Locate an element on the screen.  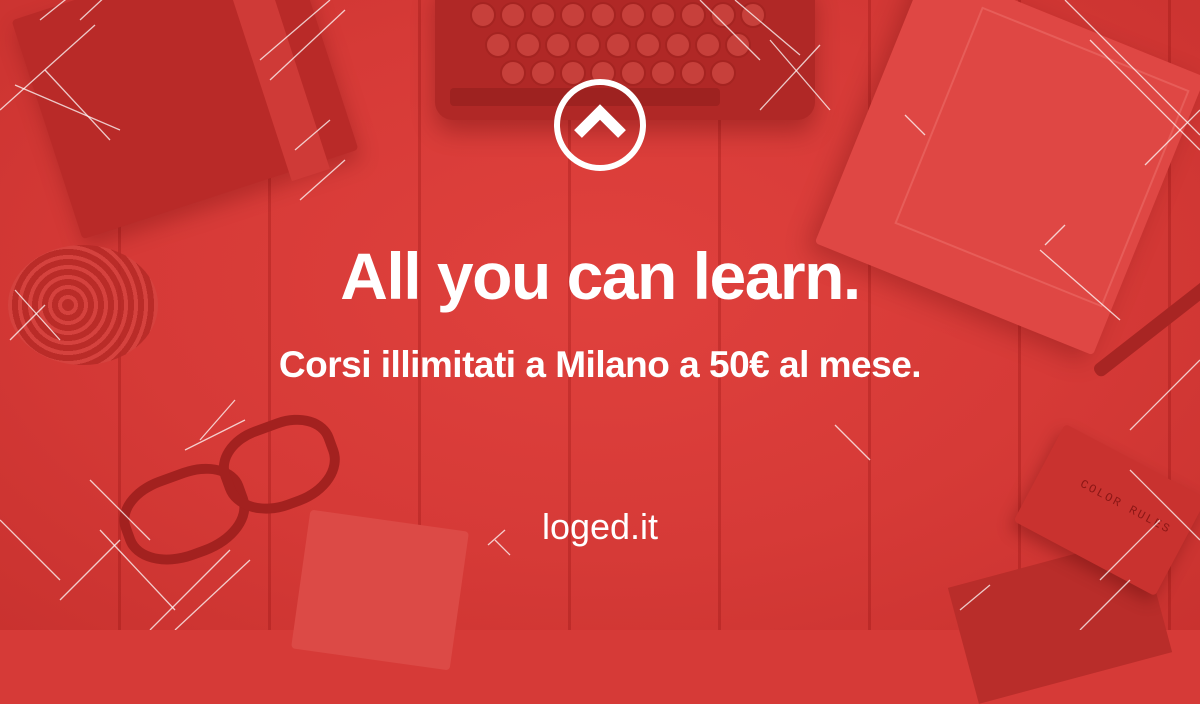
site-link: loged.it is located at coordinates (600, 527).